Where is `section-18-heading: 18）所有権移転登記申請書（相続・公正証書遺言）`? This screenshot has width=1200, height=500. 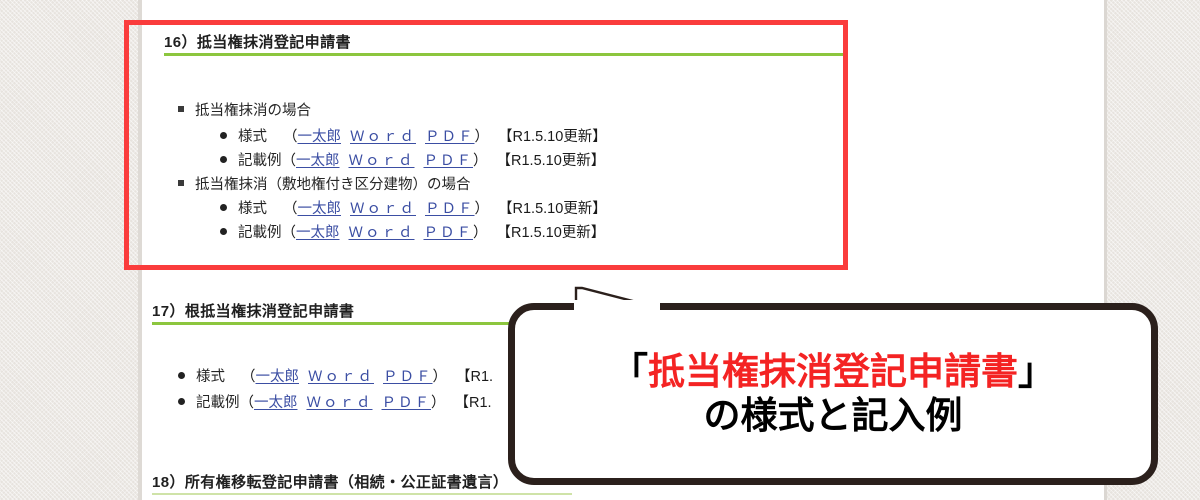 section-18-heading: 18）所有権移転登記申請書（相続・公正証書遺言） is located at coordinates (330, 482).